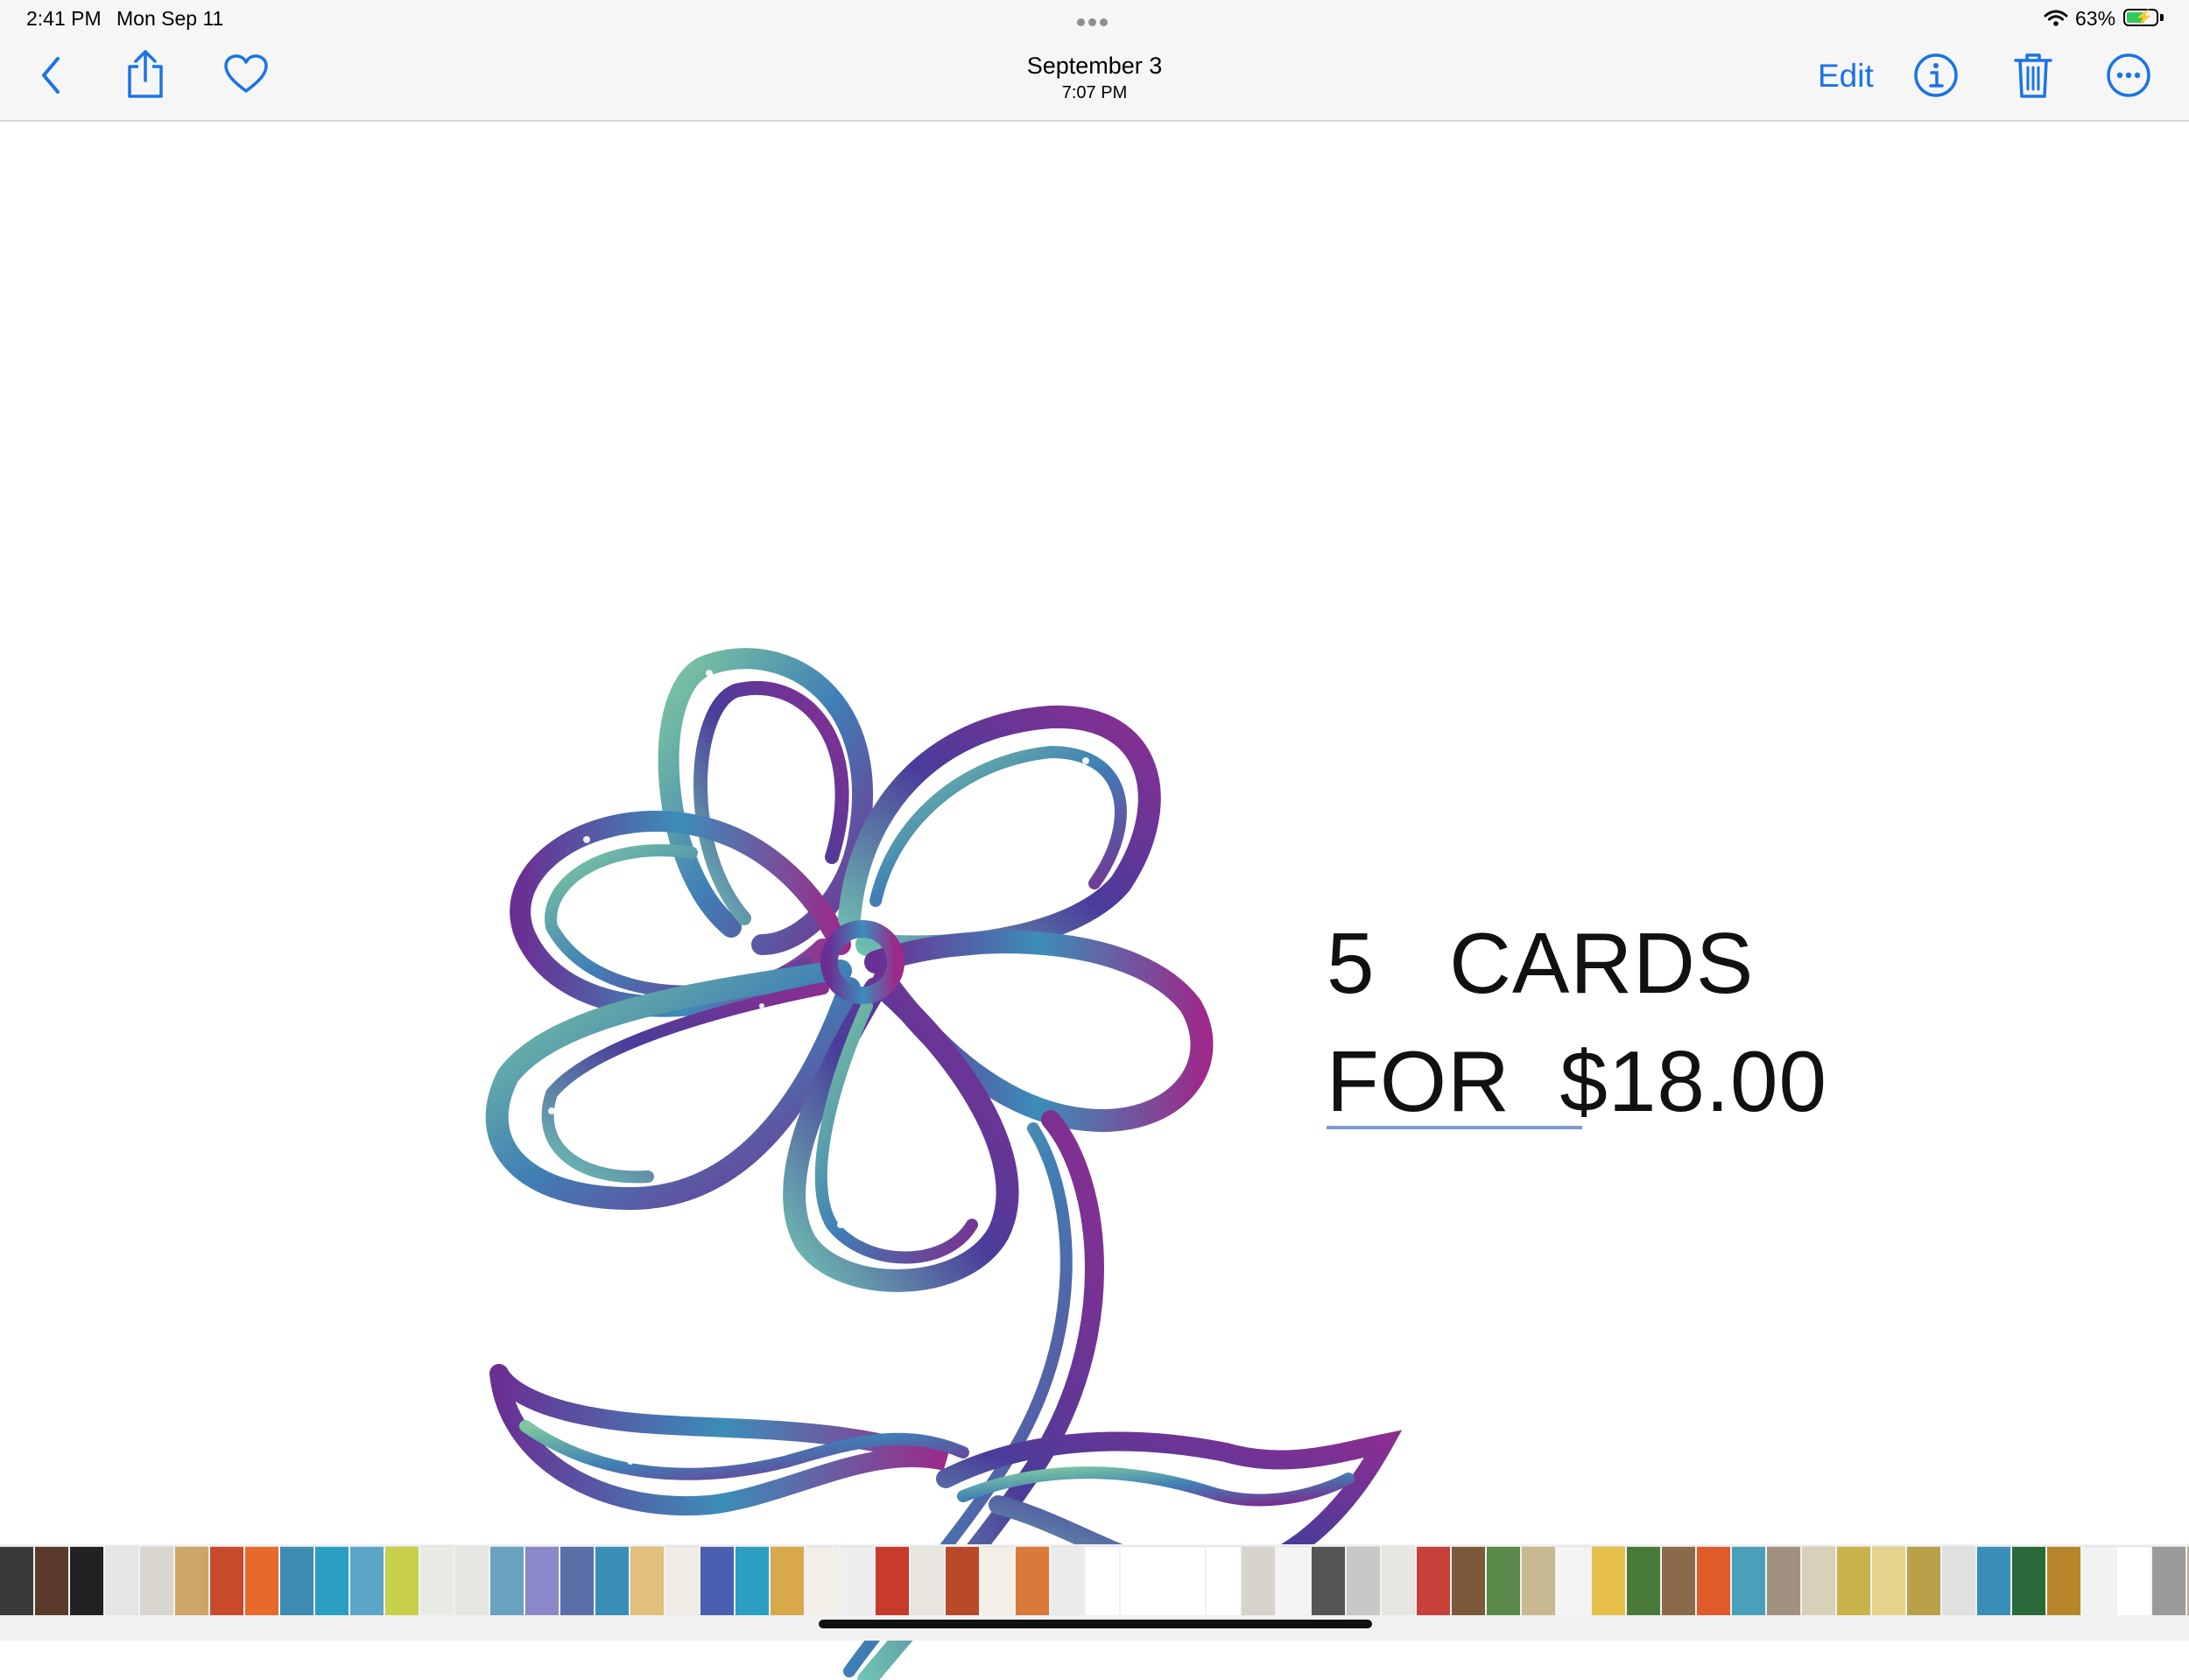 The width and height of the screenshot is (2189, 1680). What do you see at coordinates (1578, 1081) in the screenshot?
I see `promo-text-line2: FOR $18.00` at bounding box center [1578, 1081].